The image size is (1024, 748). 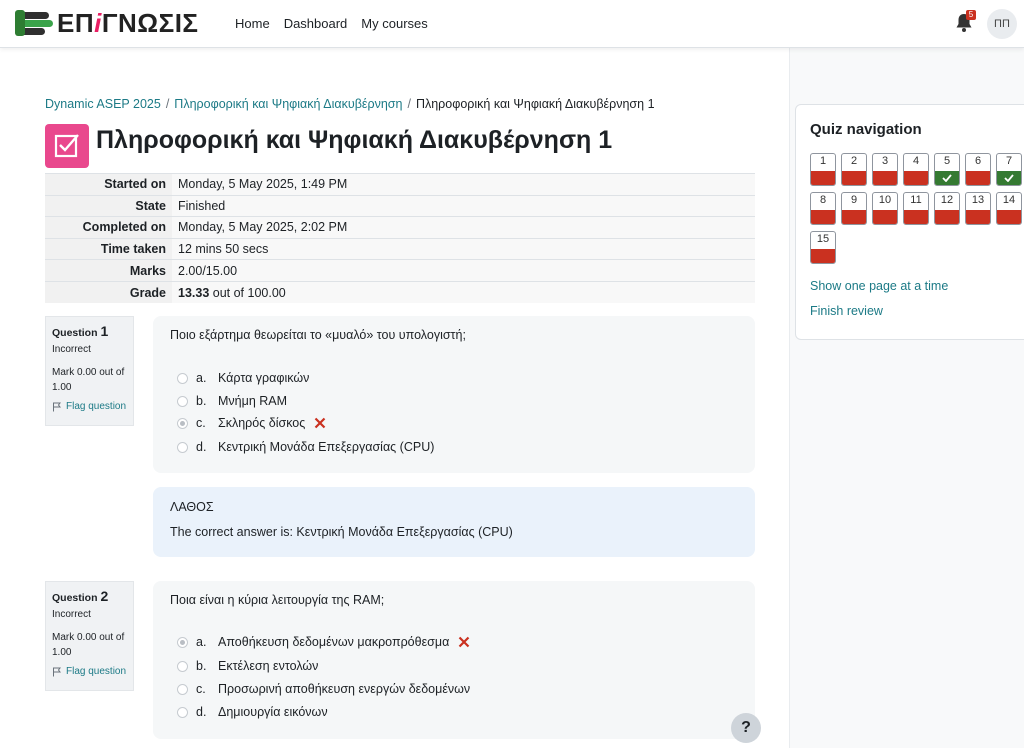 I want to click on quiz-nav-button-number: 11, so click(x=916, y=200).